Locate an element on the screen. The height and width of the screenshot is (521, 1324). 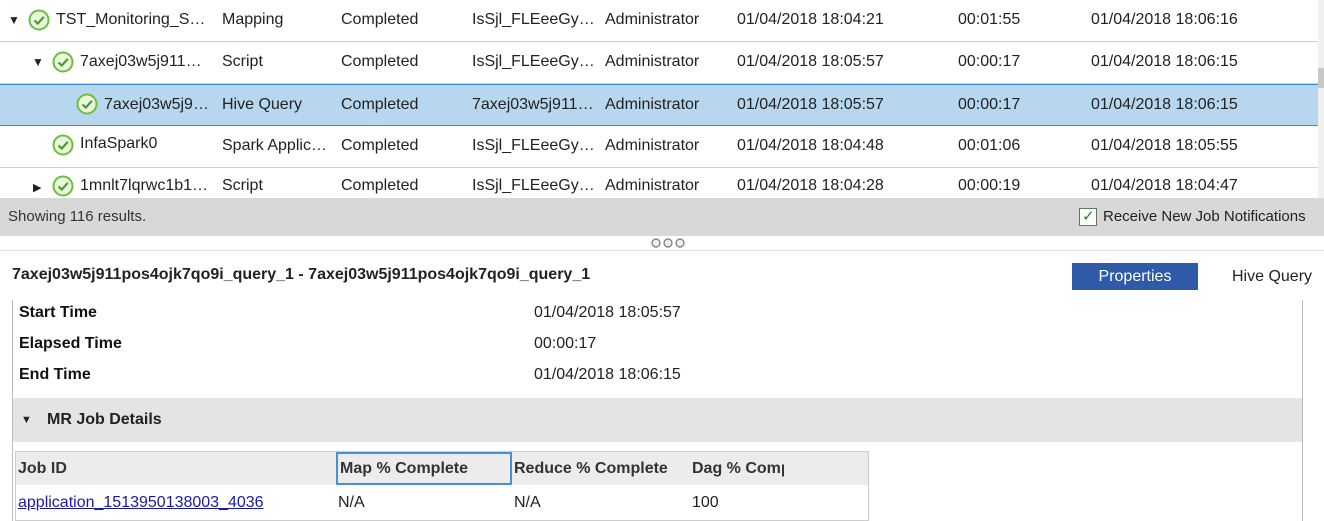
prop-label-elapsed-time: Elapsed Time is located at coordinates (70, 343).